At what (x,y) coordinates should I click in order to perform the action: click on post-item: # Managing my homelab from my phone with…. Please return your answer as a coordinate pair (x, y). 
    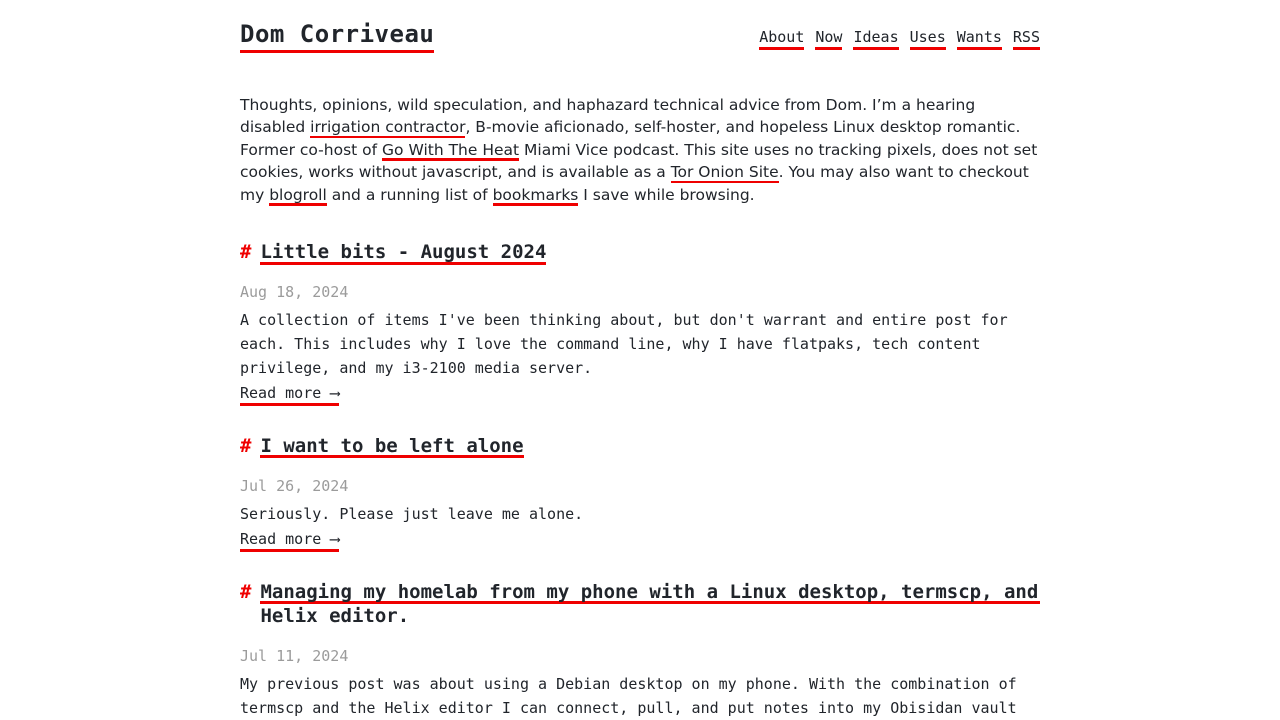
    Looking at the image, I should click on (640, 649).